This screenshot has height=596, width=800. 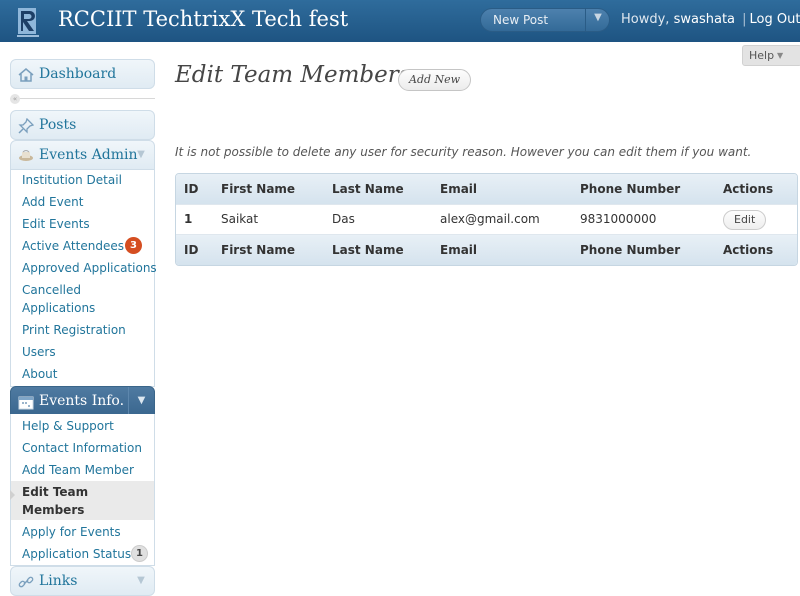 What do you see at coordinates (76, 554) in the screenshot?
I see `submenu-item-application-status: Application Status` at bounding box center [76, 554].